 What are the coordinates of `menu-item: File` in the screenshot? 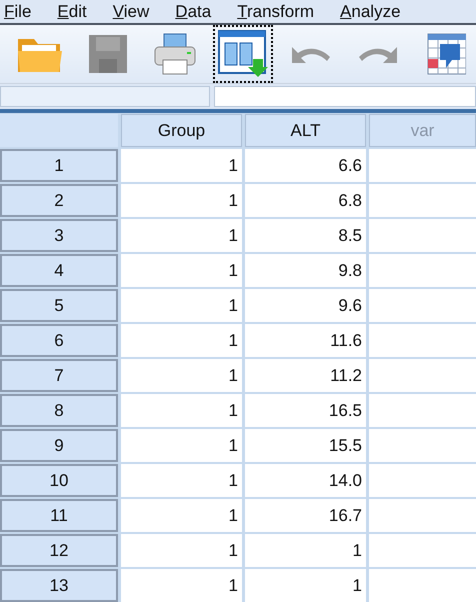 It's located at (18, 12).